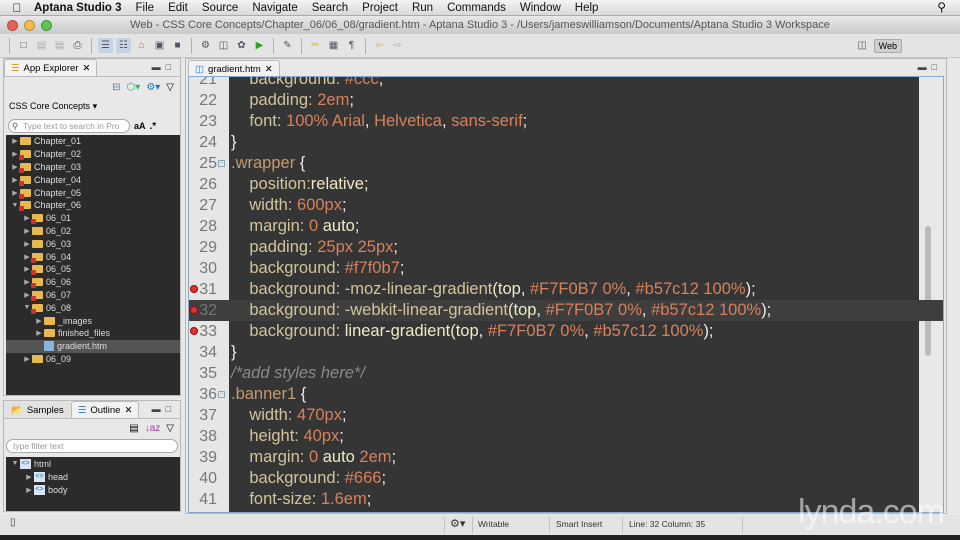  What do you see at coordinates (315, 45) in the screenshot?
I see `highlight-icon: ✏` at bounding box center [315, 45].